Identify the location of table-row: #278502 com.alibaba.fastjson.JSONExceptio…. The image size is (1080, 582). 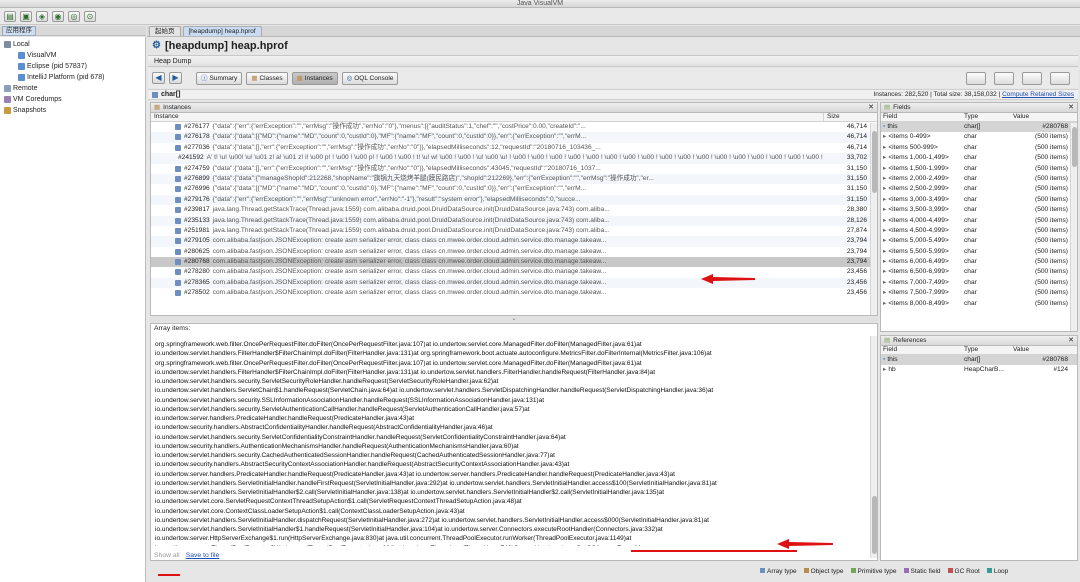
(514, 293).